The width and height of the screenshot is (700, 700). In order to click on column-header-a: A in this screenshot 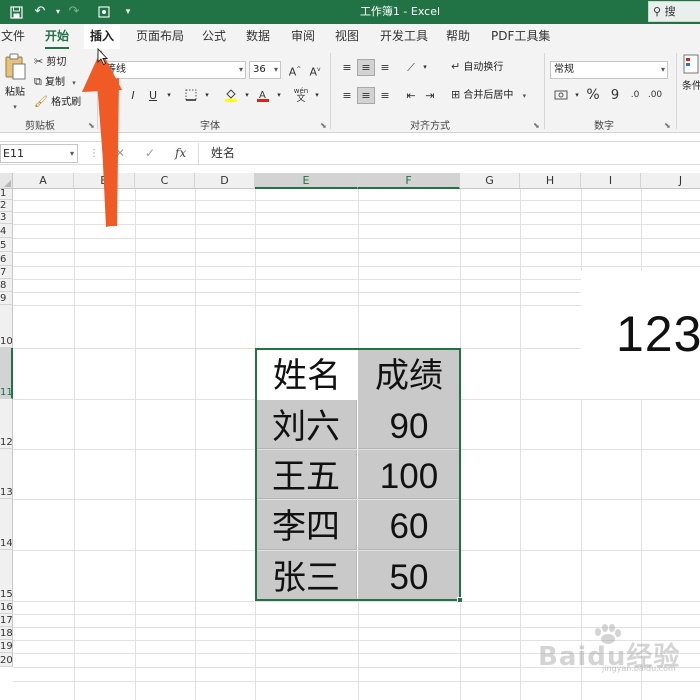, I will do `click(43, 181)`.